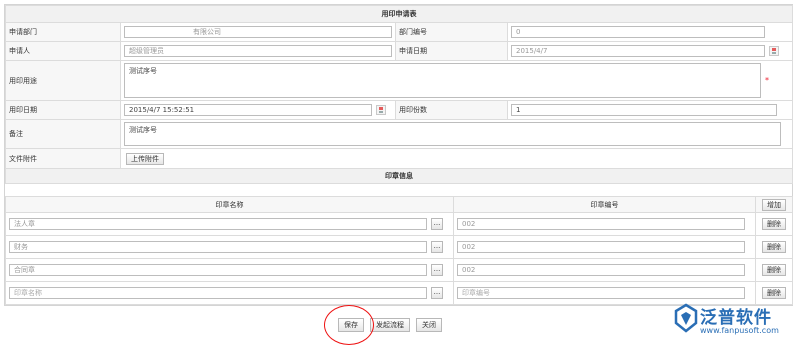  I want to click on apply-date-label: 申请日期, so click(451, 51).